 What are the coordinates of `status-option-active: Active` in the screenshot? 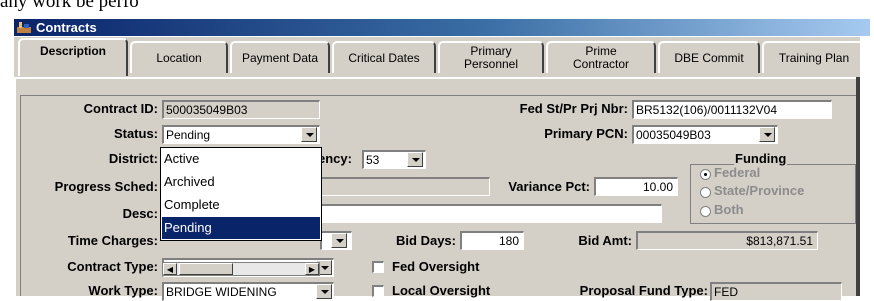 It's located at (241, 159).